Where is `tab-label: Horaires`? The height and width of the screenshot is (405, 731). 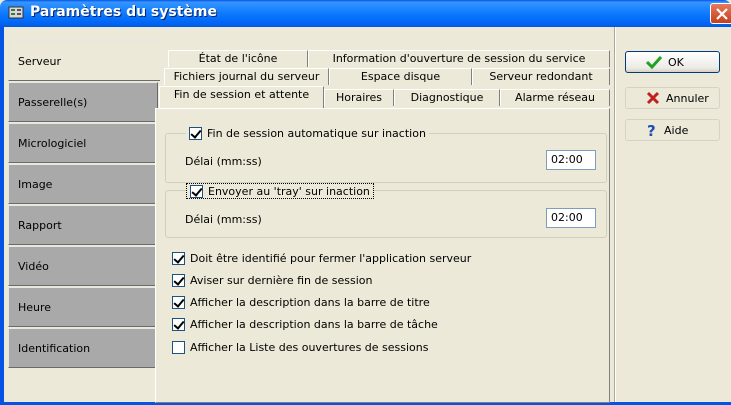 tab-label: Horaires is located at coordinates (359, 97).